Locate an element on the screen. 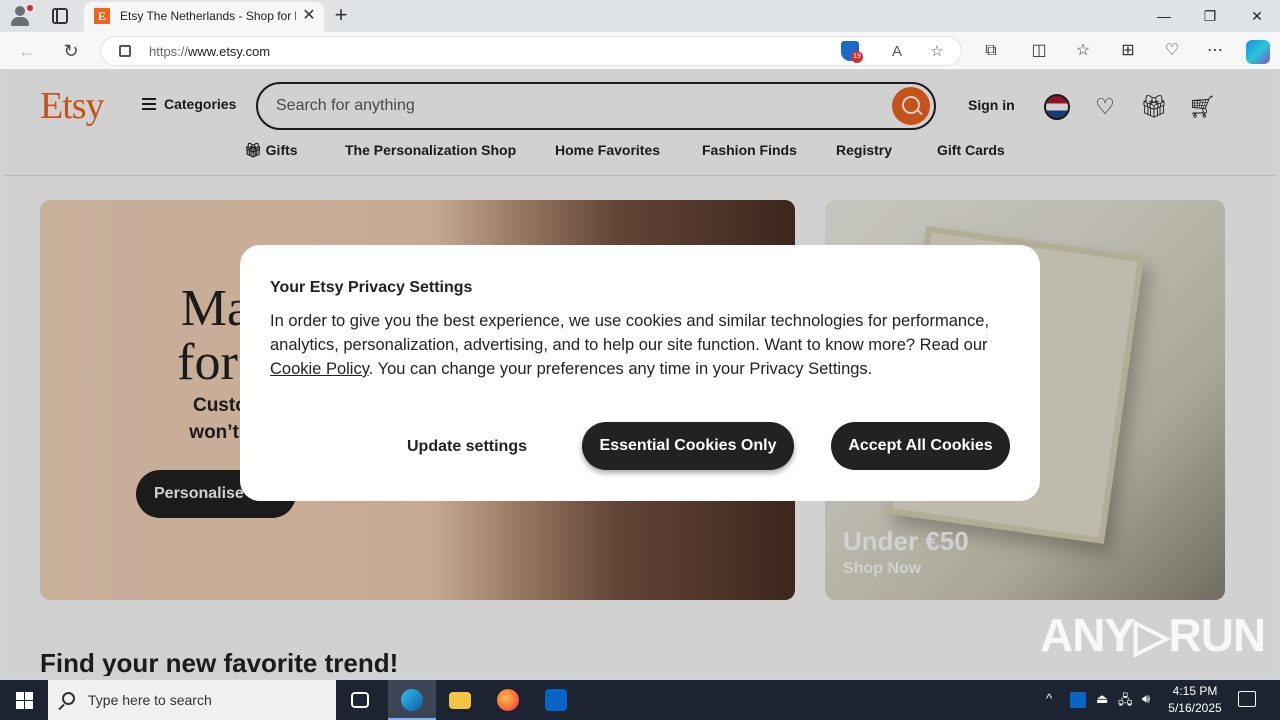  edge-taskbar-icon is located at coordinates (412, 700).